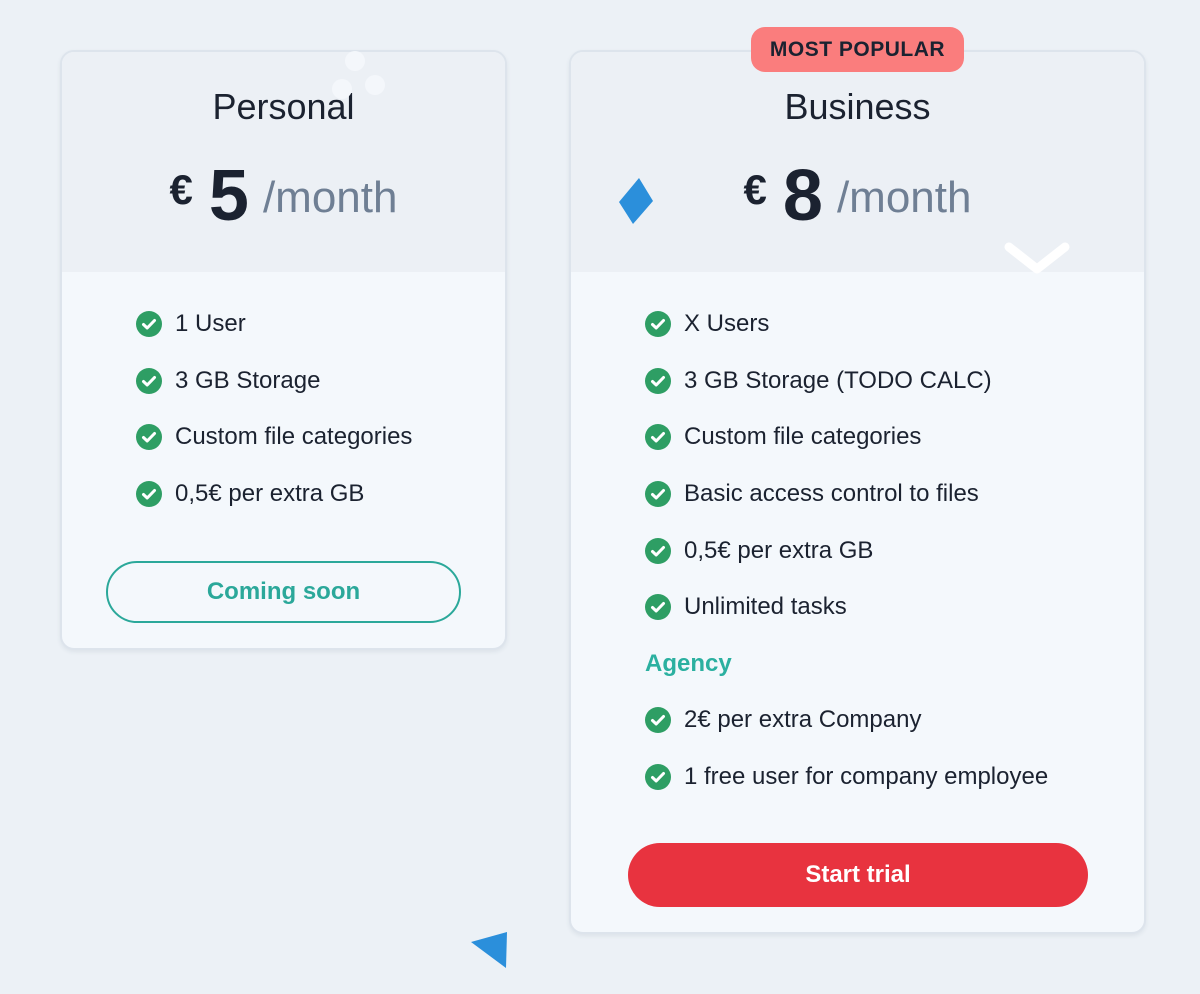  I want to click on feature-label: 2€ per extra Company, so click(803, 720).